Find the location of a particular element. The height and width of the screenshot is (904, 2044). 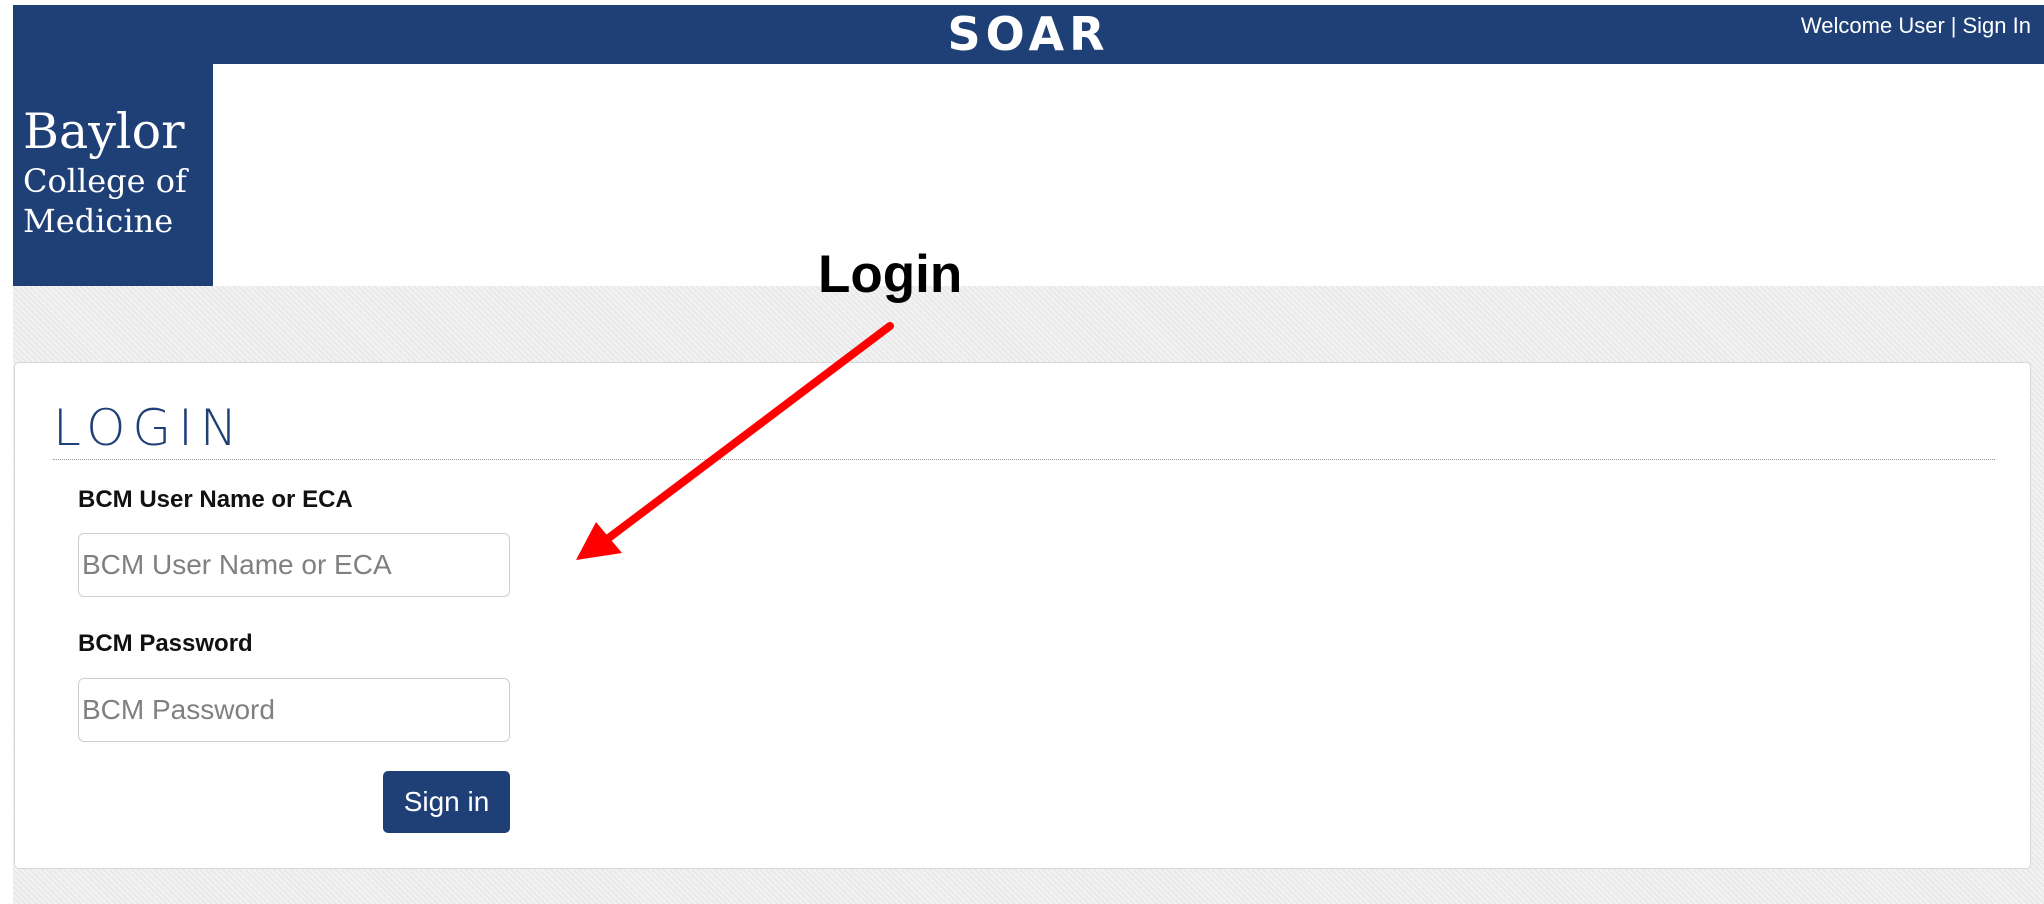

logo-line-medicine: Medicine is located at coordinates (98, 221).